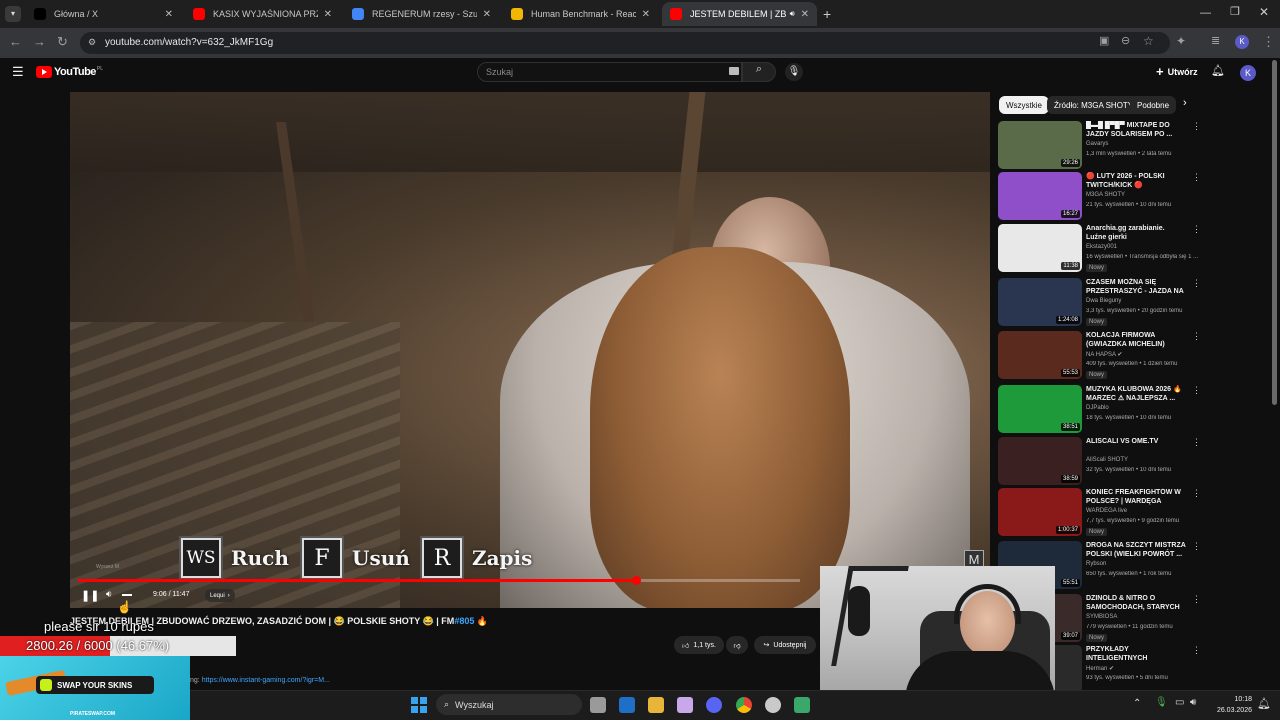  I want to click on channel-name: Herman ✔, so click(1138, 668).